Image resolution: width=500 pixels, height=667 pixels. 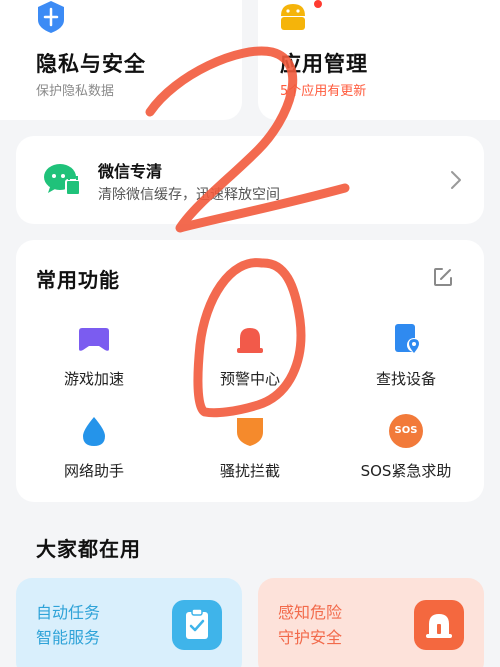 I want to click on privacy-shield-icon, so click(x=51, y=19).